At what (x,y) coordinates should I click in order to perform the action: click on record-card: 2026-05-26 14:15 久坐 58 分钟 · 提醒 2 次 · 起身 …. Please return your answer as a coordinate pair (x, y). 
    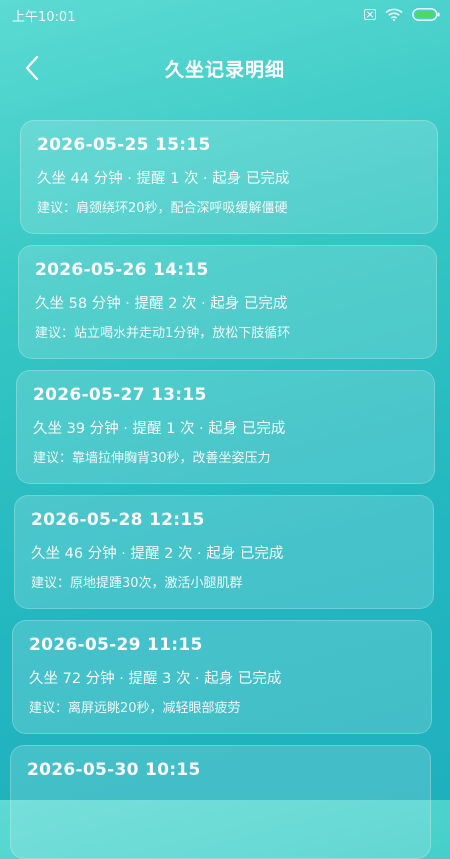
    Looking at the image, I should click on (227, 302).